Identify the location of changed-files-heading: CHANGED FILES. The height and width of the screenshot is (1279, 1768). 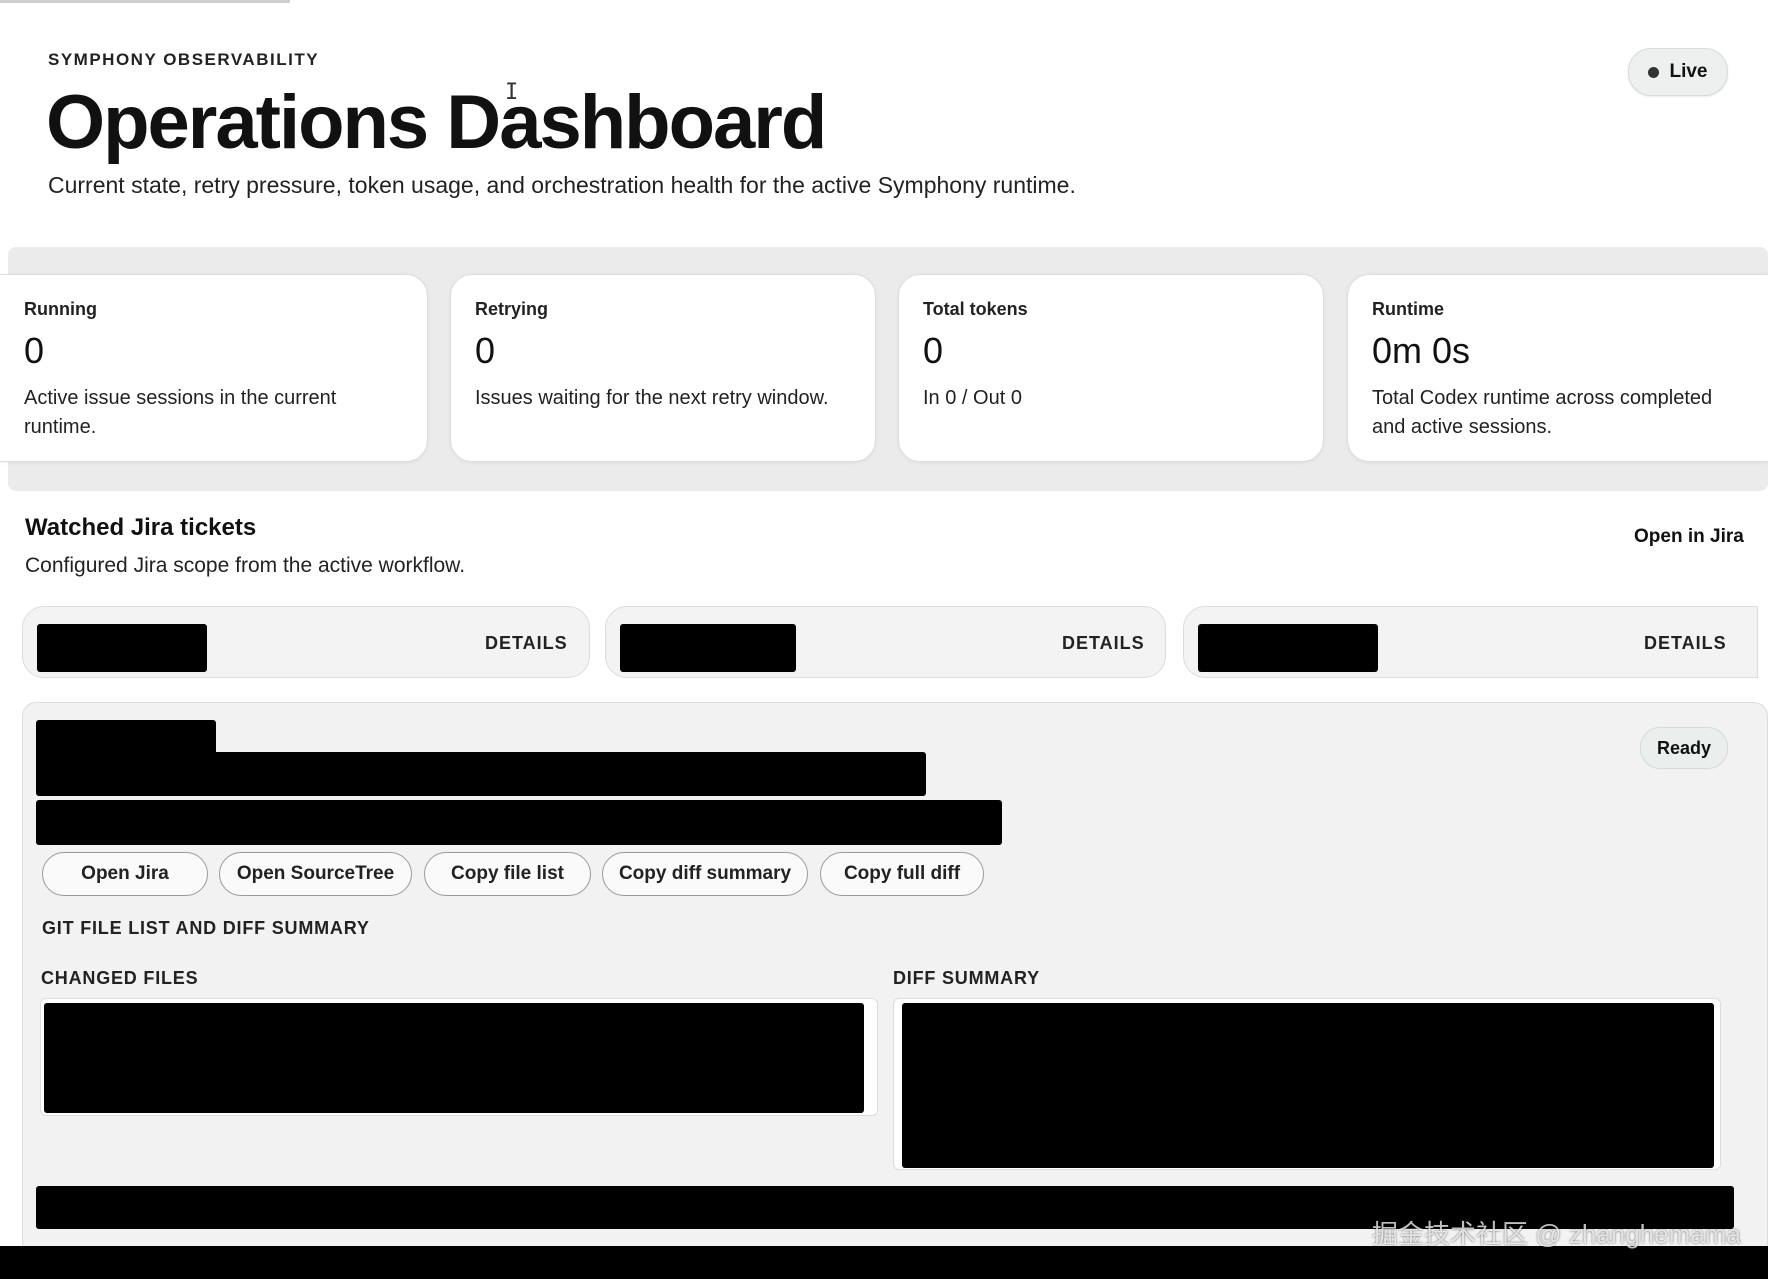
(120, 978).